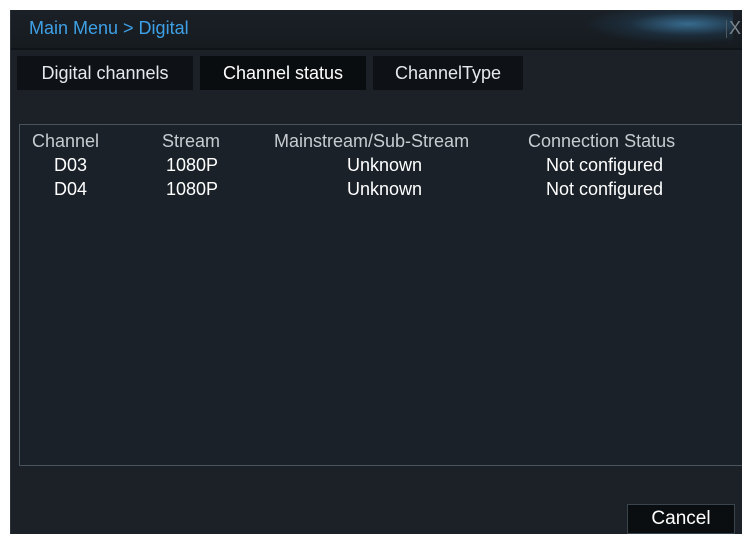  I want to click on title-bar: Main Menu > Digital X, so click(376, 30).